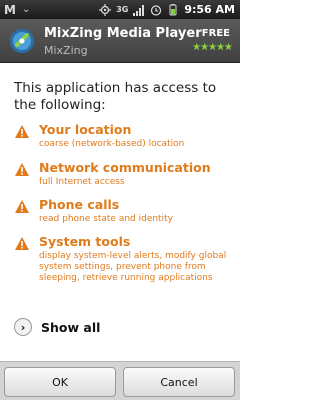 Image resolution: width=320 pixels, height=400 pixels. Describe the element at coordinates (120, 380) in the screenshot. I see `button-bar: OK Cancel` at that location.